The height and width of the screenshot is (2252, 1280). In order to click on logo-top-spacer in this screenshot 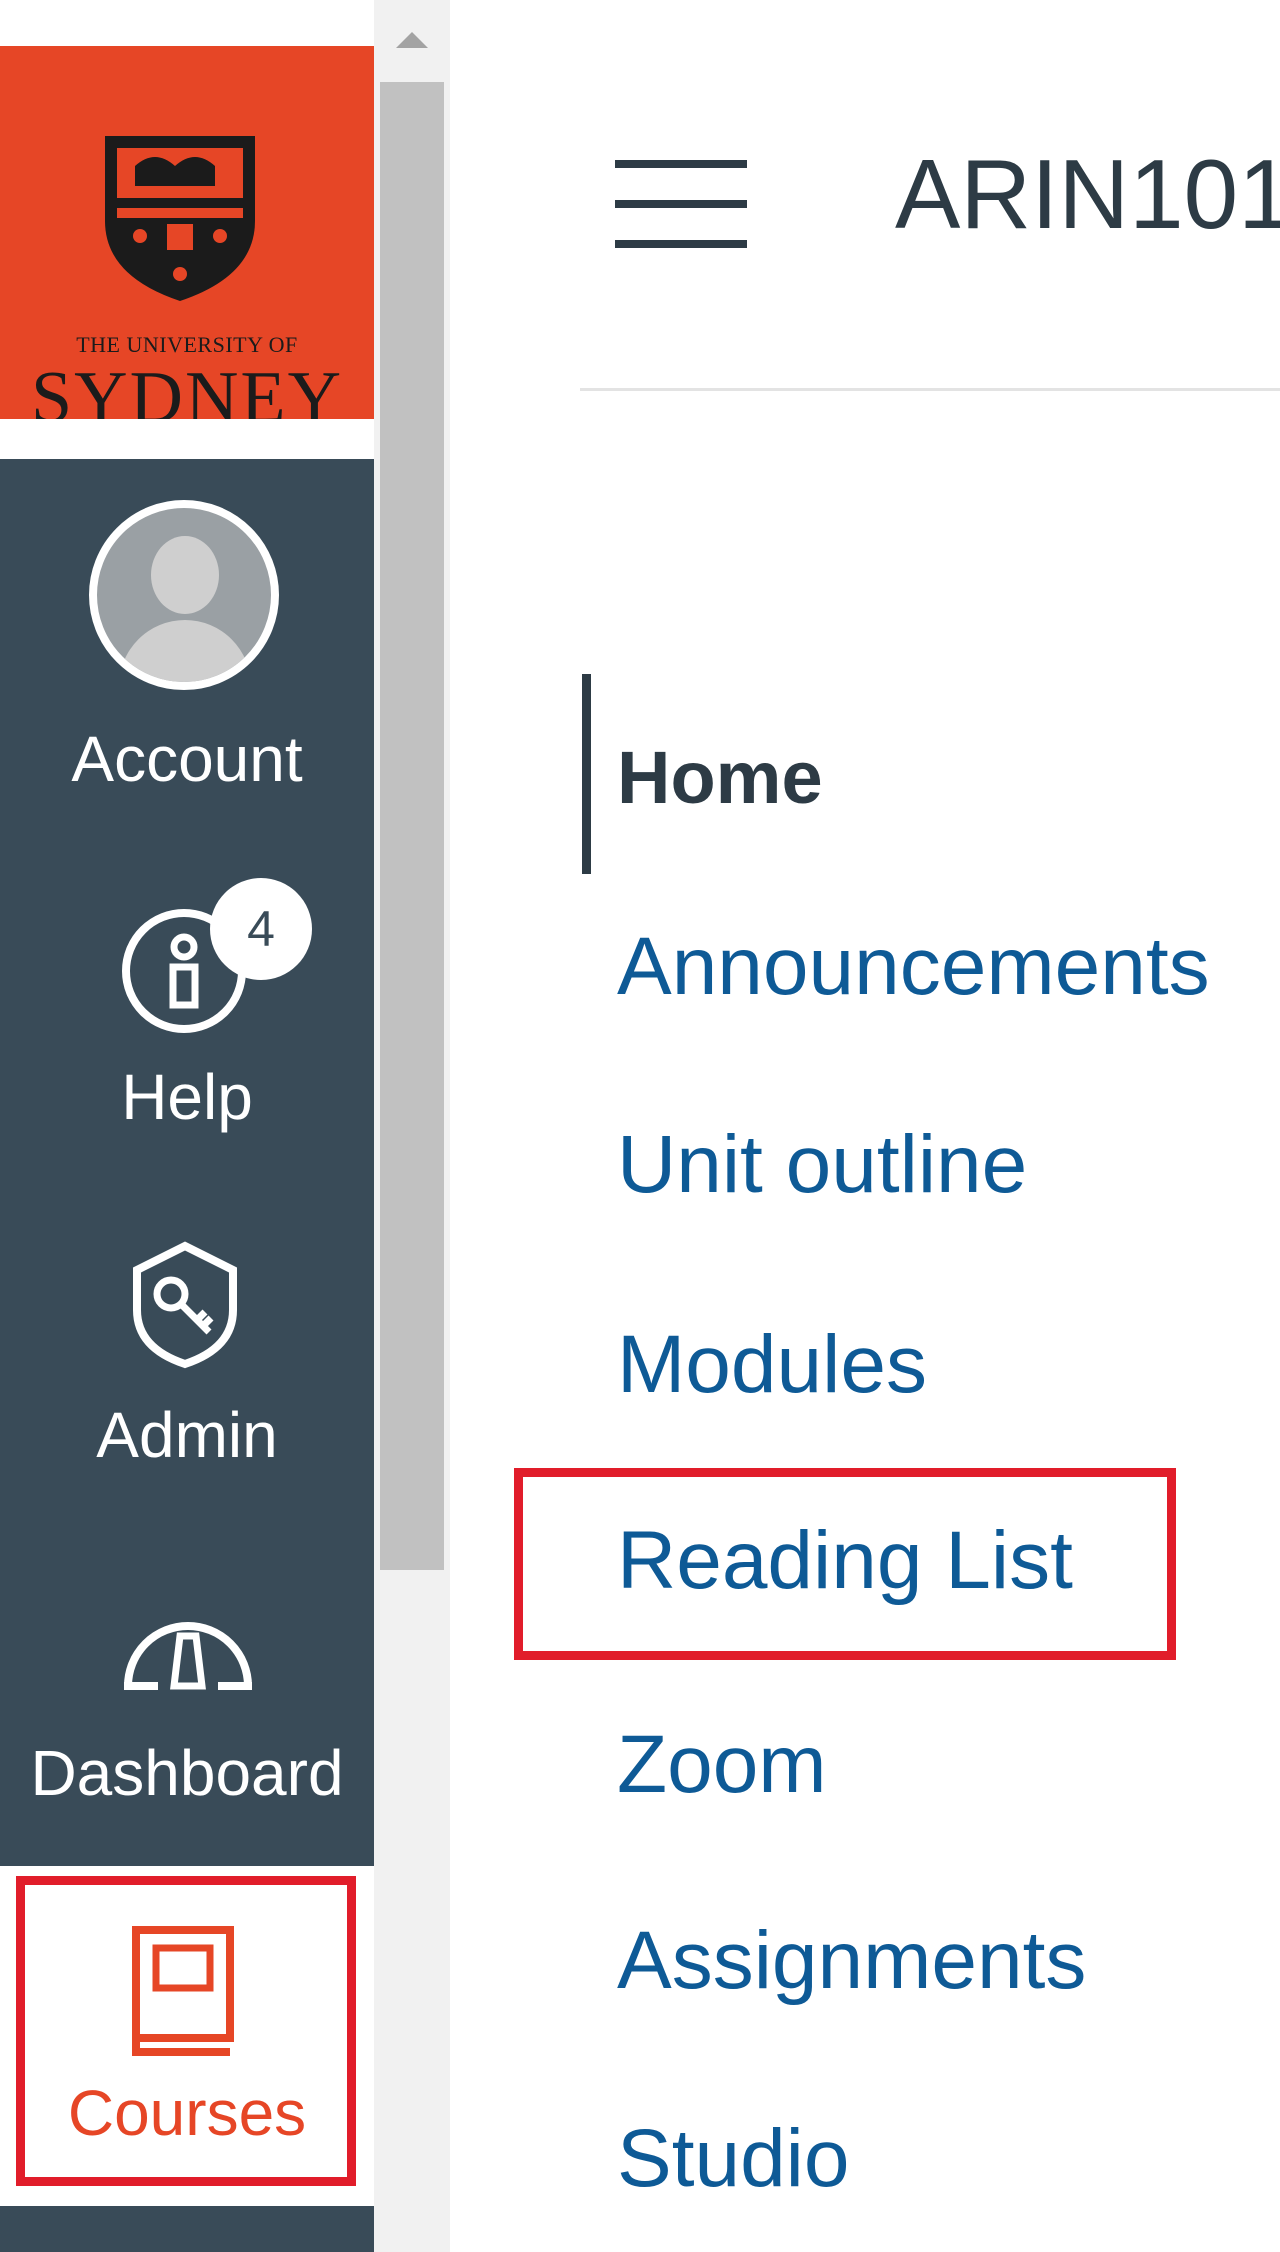, I will do `click(187, 23)`.